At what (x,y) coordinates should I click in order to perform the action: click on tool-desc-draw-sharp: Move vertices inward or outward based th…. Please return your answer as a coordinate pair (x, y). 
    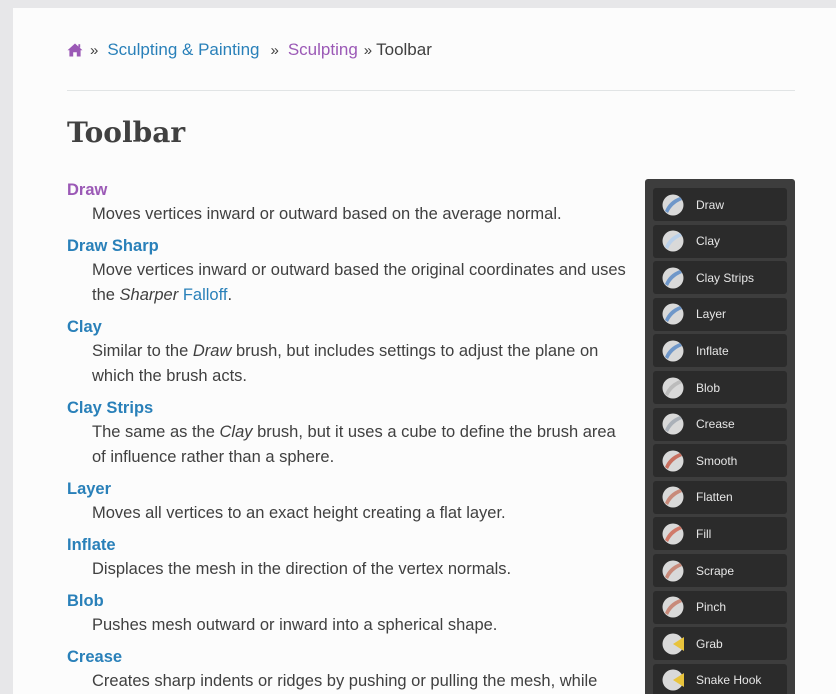
    Looking at the image, I should click on (359, 283).